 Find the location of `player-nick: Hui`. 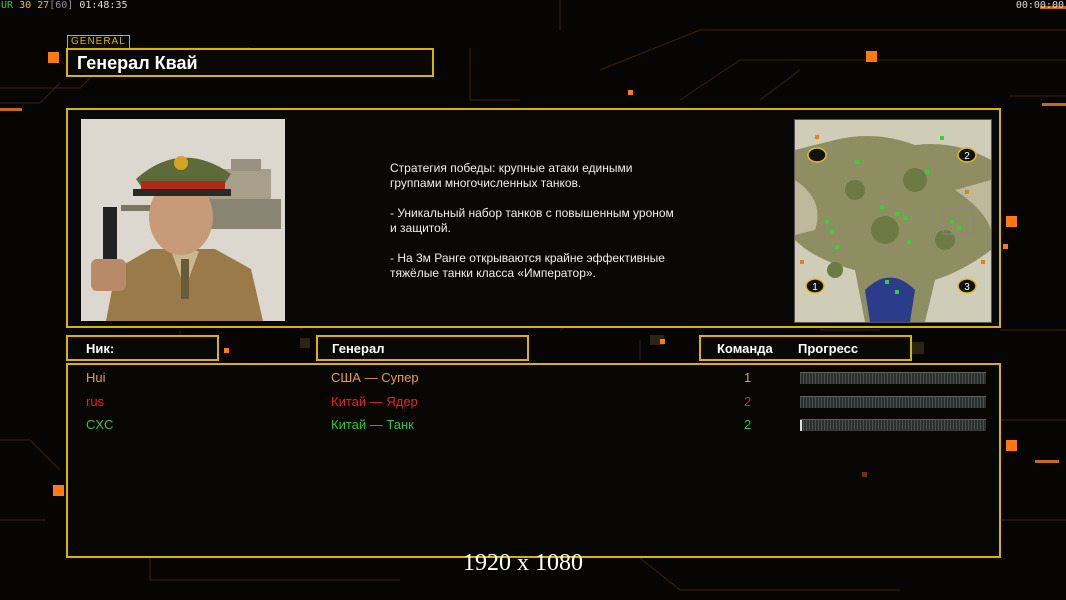

player-nick: Hui is located at coordinates (96, 377).